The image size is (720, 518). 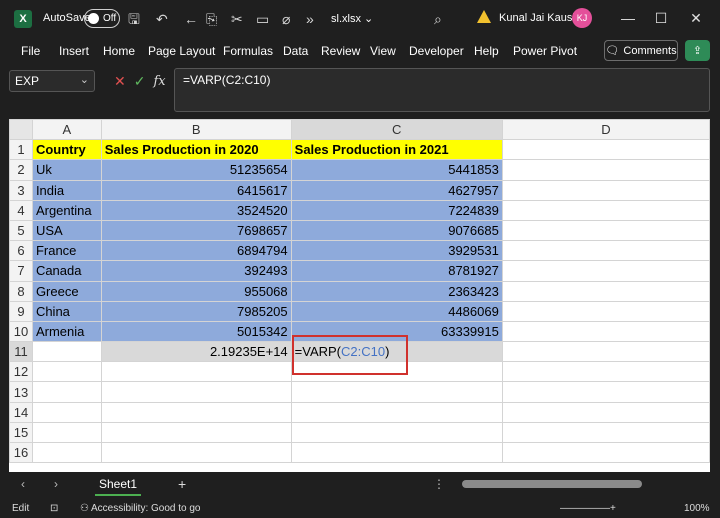 I want to click on back-arrow-icon: ←, so click(x=191, y=19).